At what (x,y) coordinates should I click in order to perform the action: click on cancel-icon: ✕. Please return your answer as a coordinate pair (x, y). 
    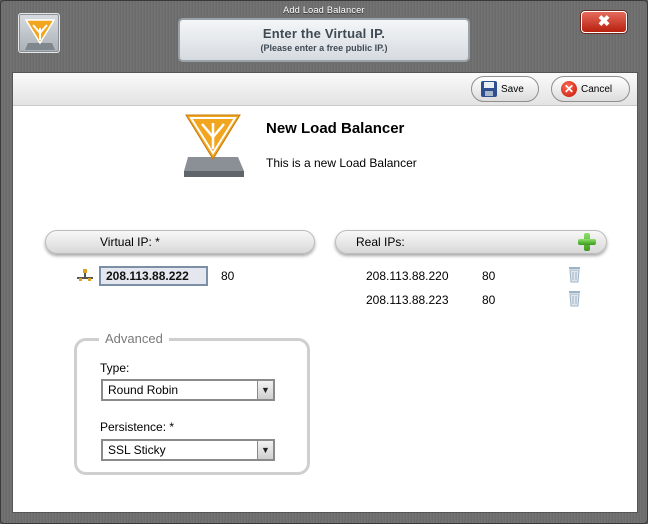
    Looking at the image, I should click on (569, 89).